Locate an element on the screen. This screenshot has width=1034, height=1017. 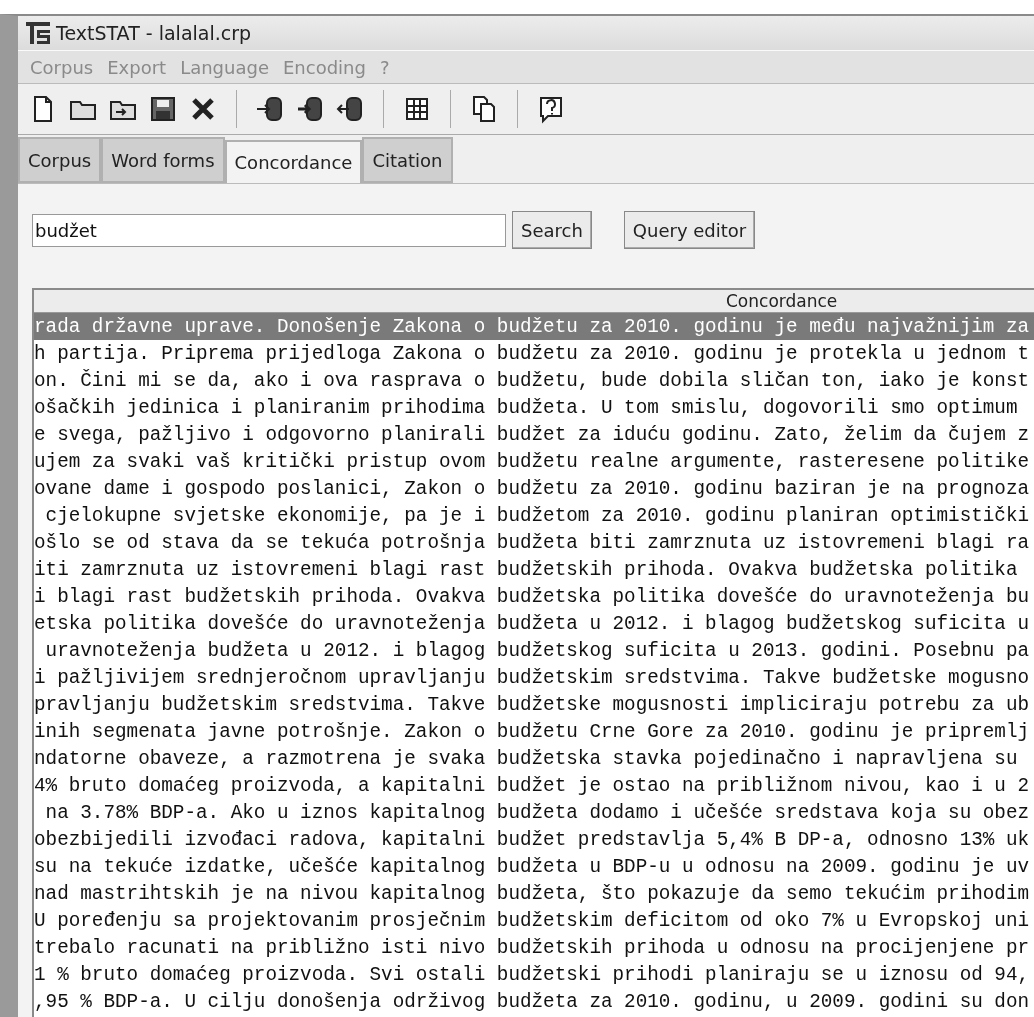
right-context: budžetu za 2010. godinu je protekla u jednom t is located at coordinates (763, 353).